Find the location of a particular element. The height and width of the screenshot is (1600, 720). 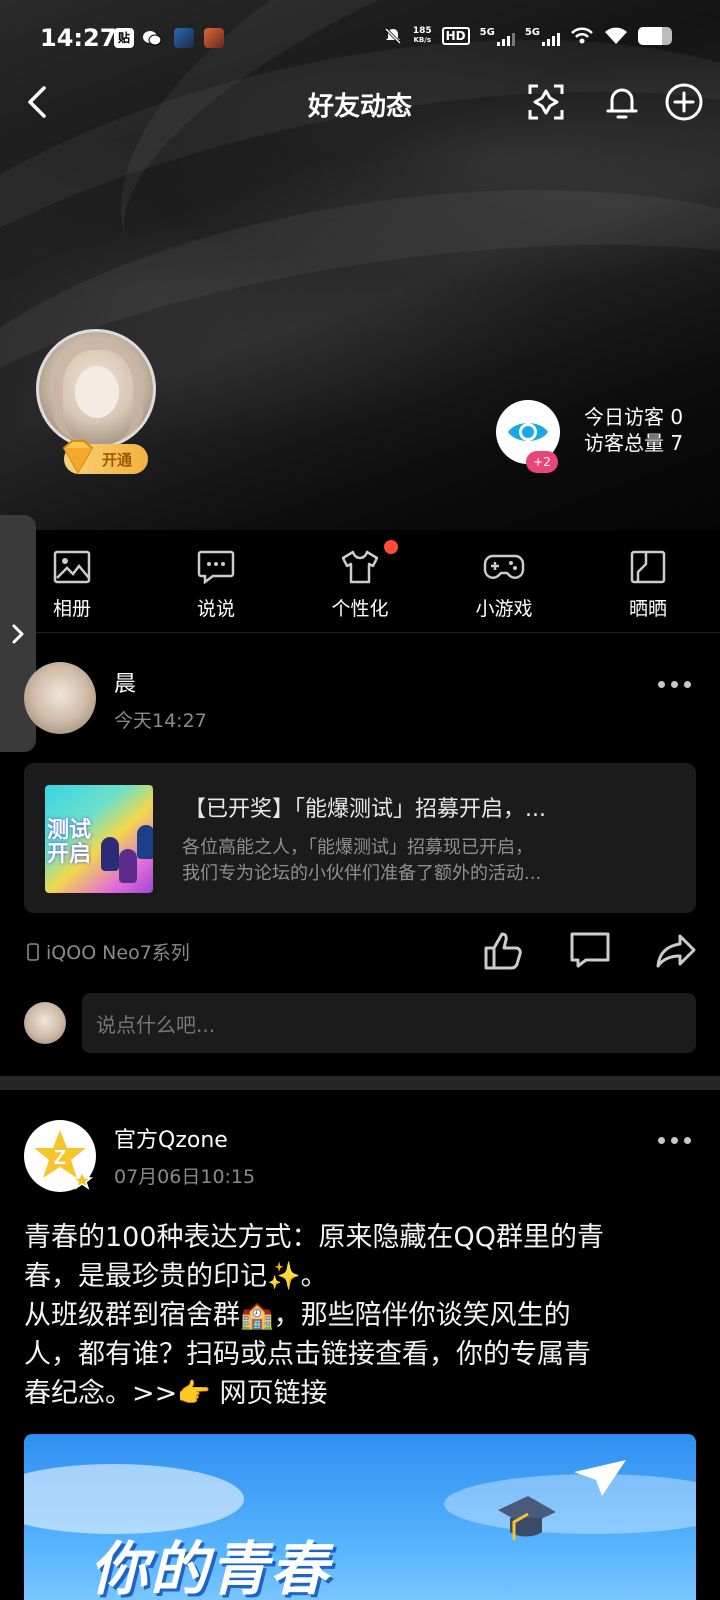

graduation-cap-icon is located at coordinates (527, 1518).